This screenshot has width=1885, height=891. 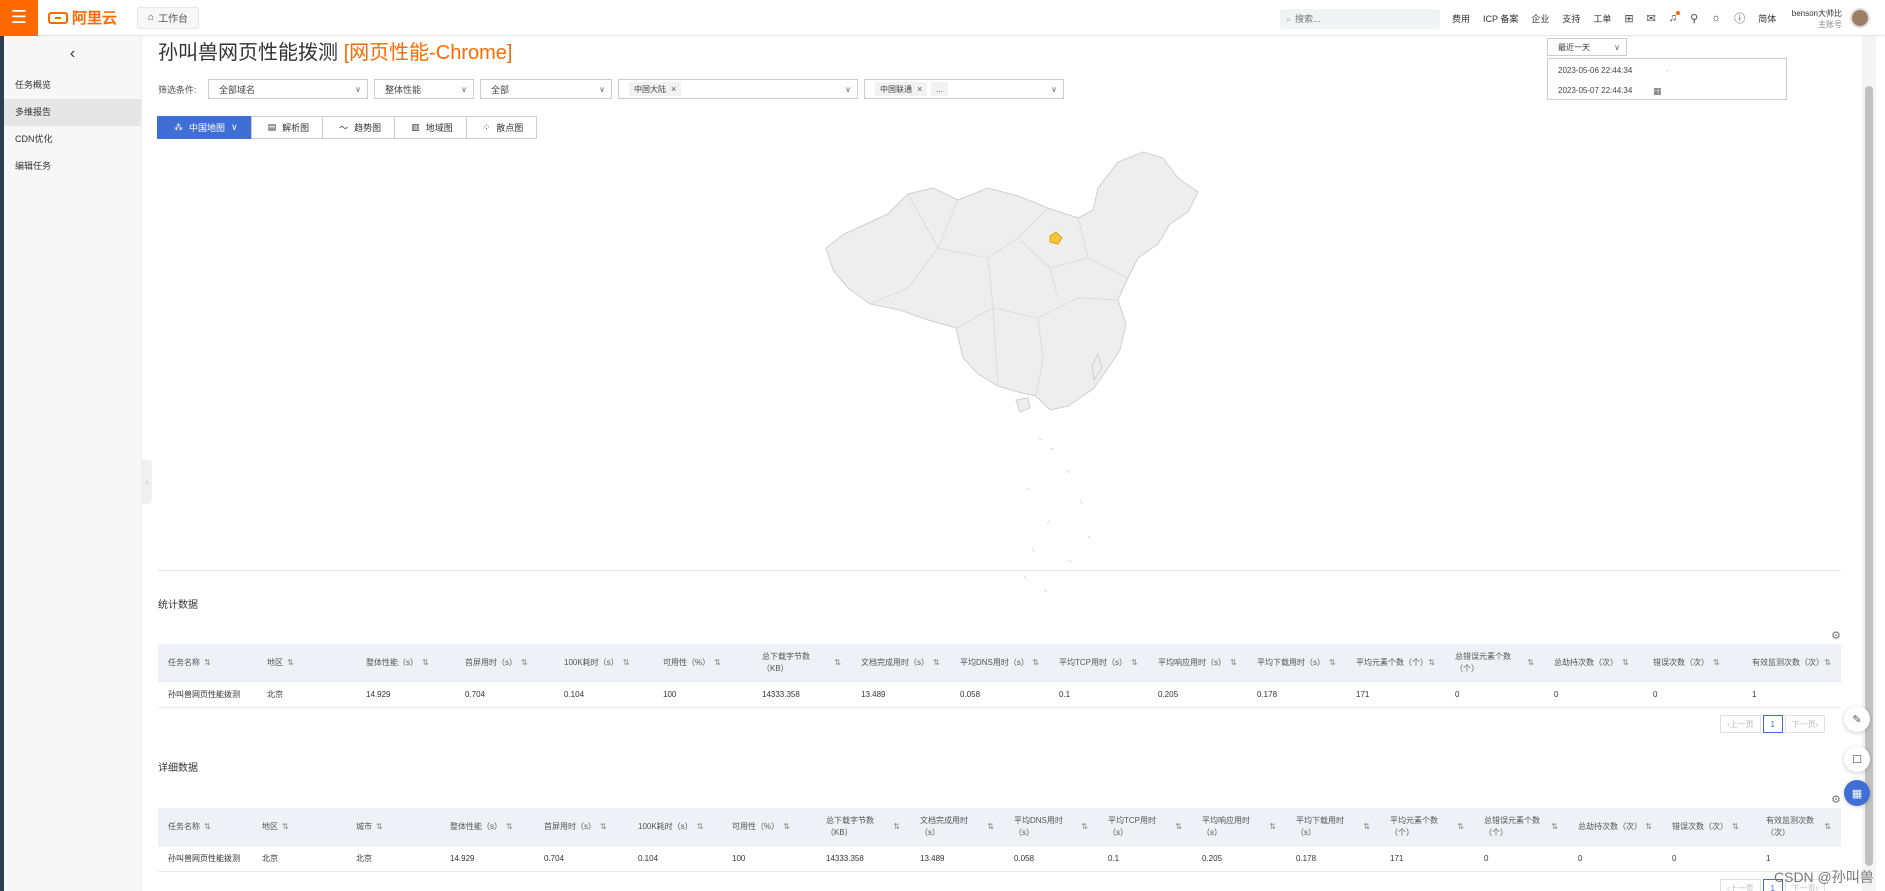 What do you see at coordinates (1815, 19) in the screenshot?
I see `user-info: benson大帅比 主账号` at bounding box center [1815, 19].